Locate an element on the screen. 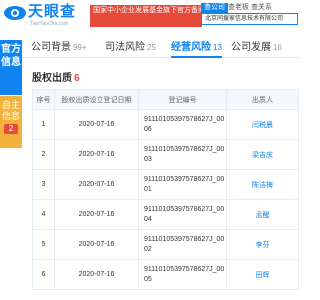 Image resolution: width=320 pixels, height=300 pixels. table-row: 5 2020-07-16 911101053975786​27J_0002 李芬 is located at coordinates (165, 244).